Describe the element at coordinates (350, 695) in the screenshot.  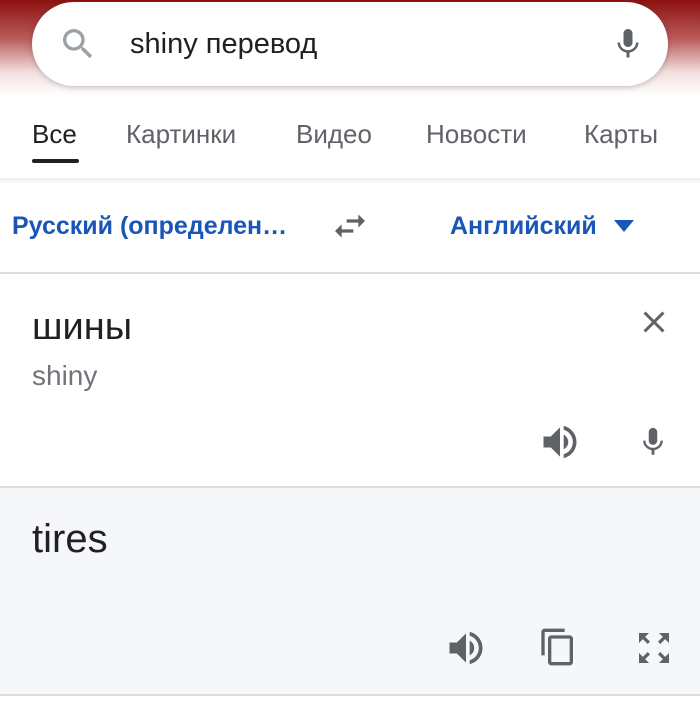
I see `divider` at that location.